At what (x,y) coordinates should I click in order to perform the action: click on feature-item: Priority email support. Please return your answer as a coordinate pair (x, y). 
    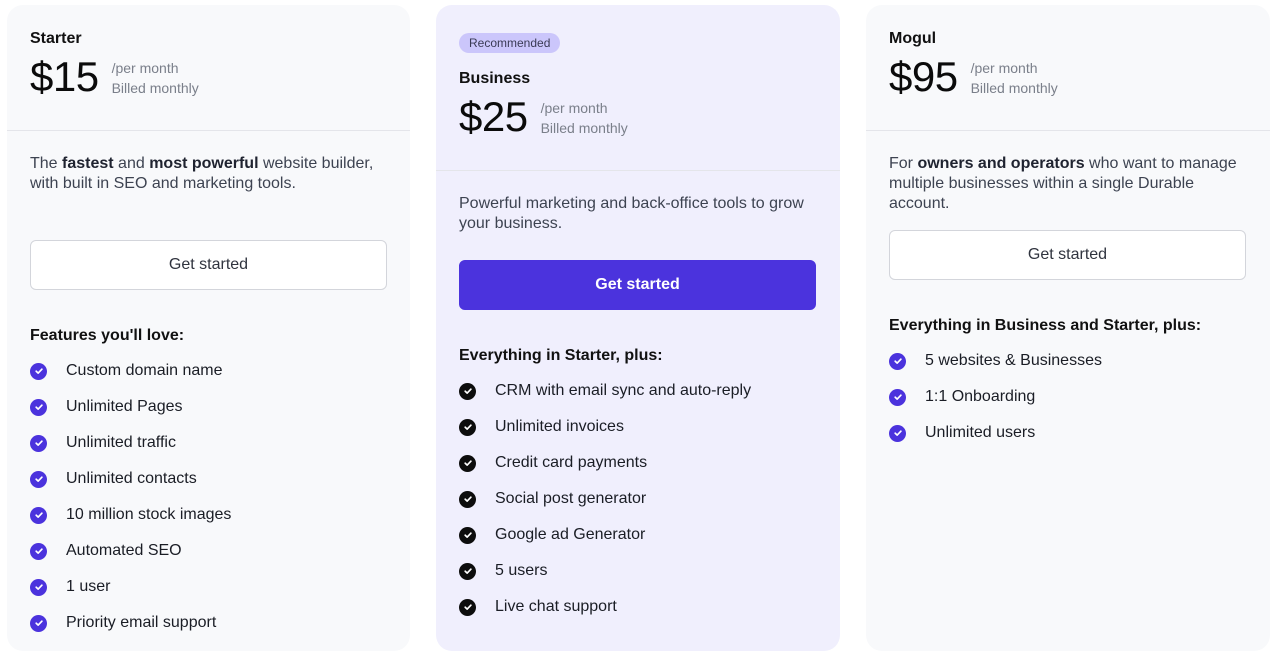
    Looking at the image, I should click on (208, 623).